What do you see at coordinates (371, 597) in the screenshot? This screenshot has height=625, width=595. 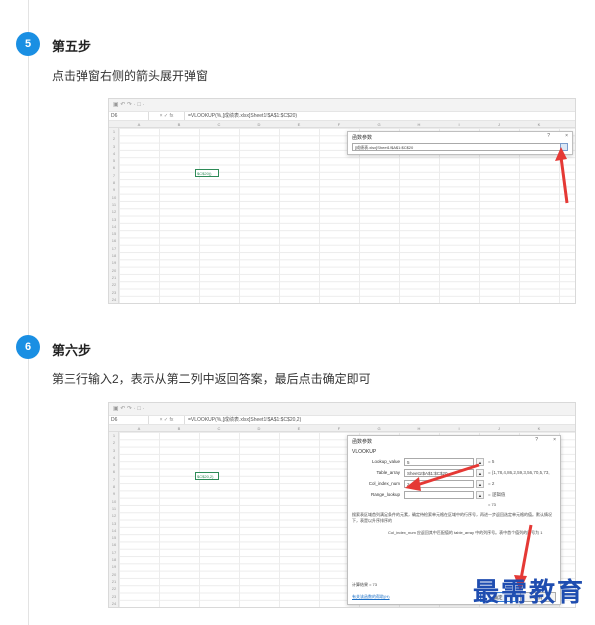 I see `help-link: 有关该函数的帮助(H)` at bounding box center [371, 597].